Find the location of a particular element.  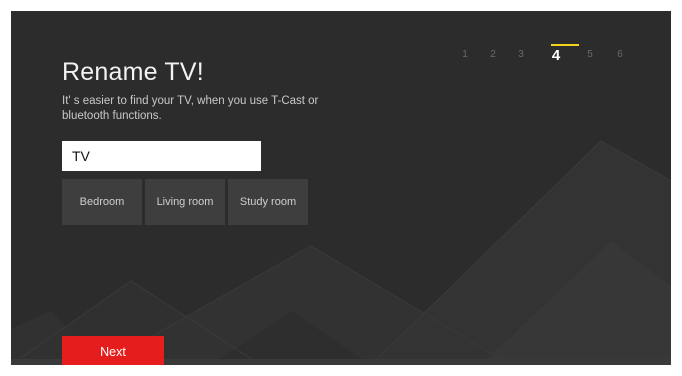

preset-bedroom-button: Bedroom is located at coordinates (102, 202).